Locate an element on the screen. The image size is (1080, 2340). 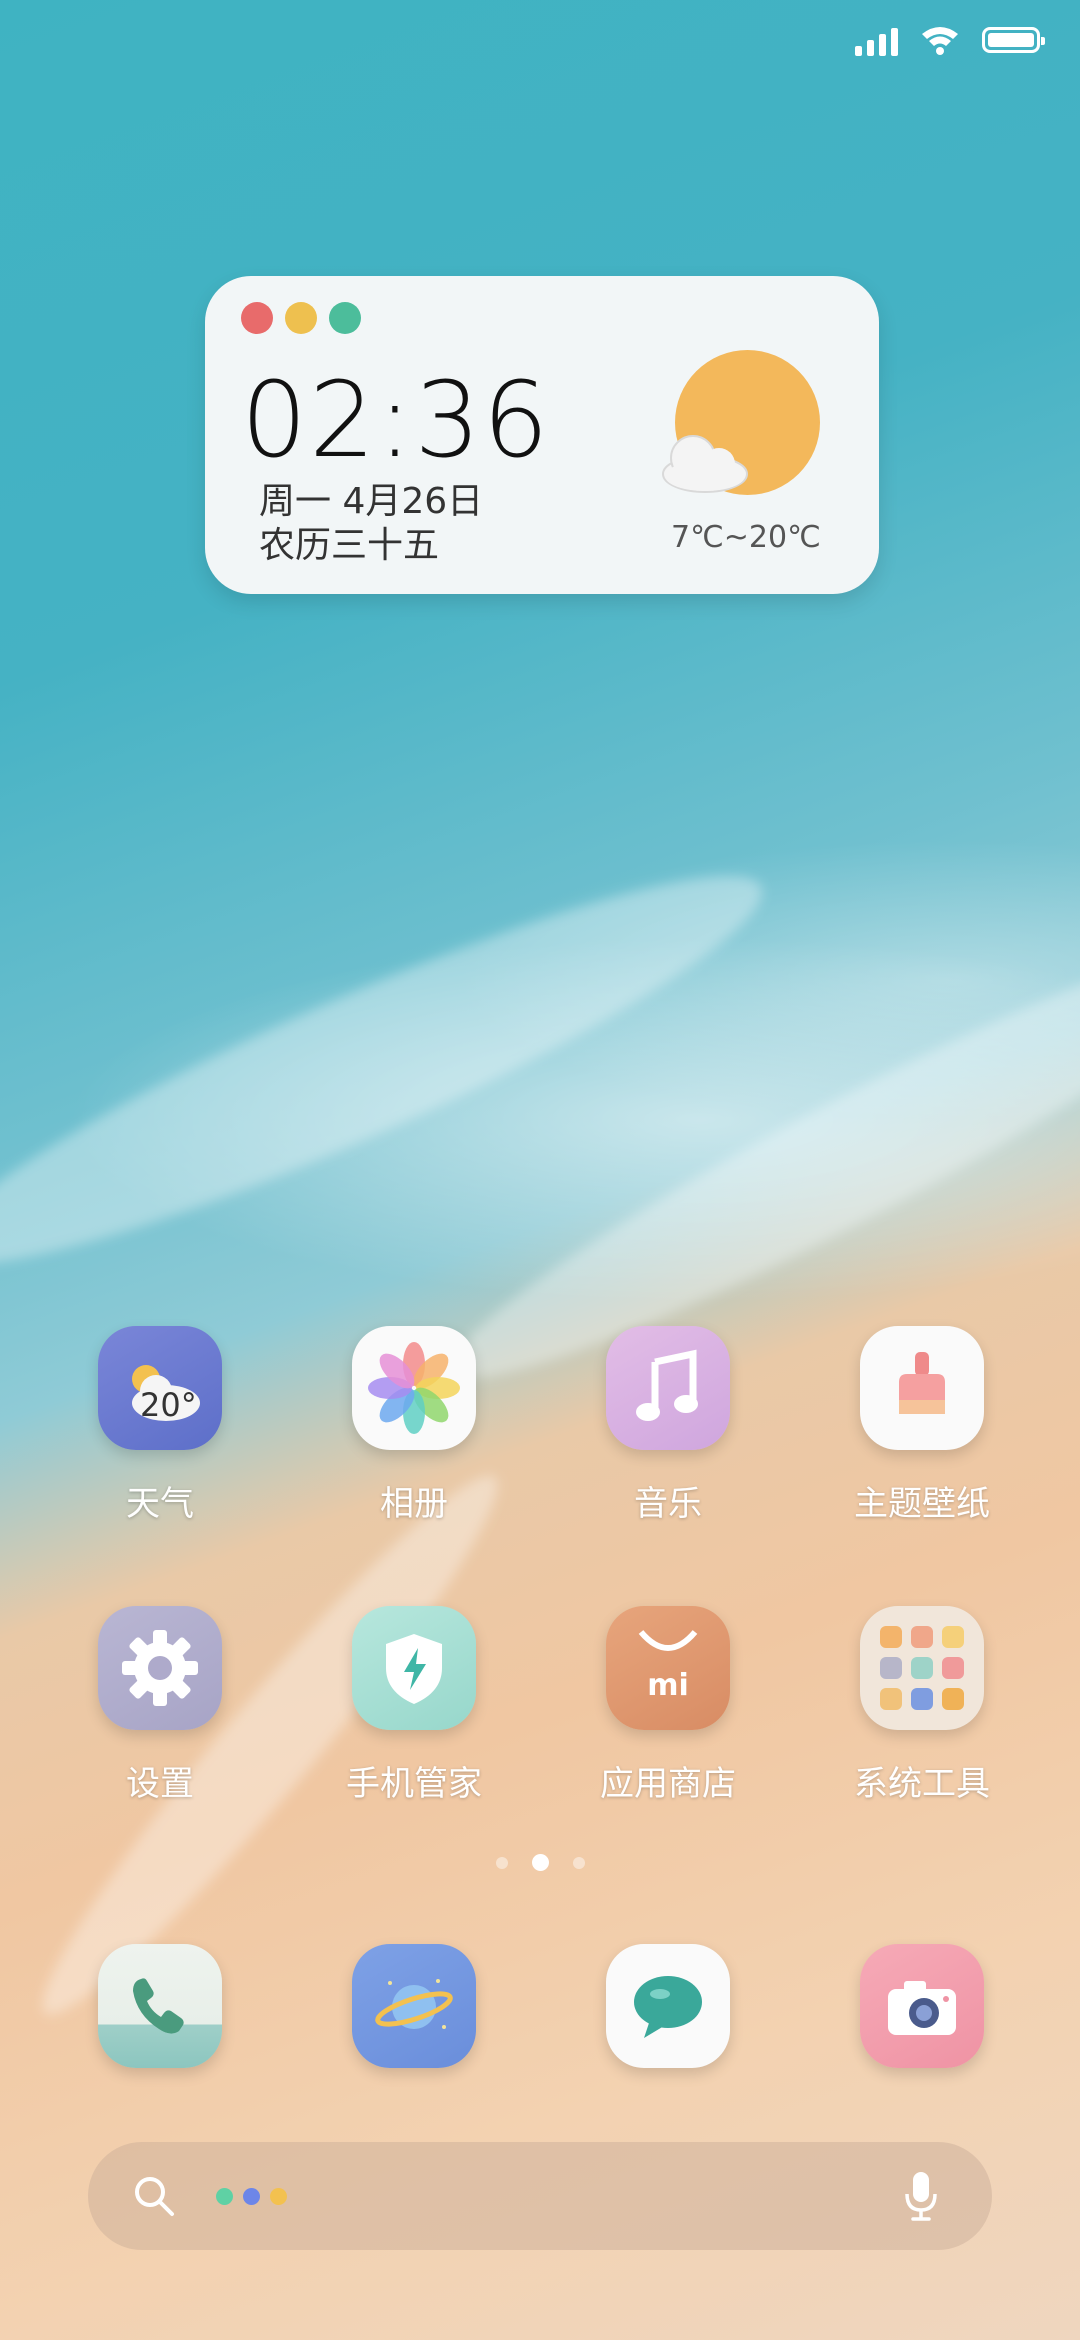
app-store-icon: mi is located at coordinates (668, 1668).